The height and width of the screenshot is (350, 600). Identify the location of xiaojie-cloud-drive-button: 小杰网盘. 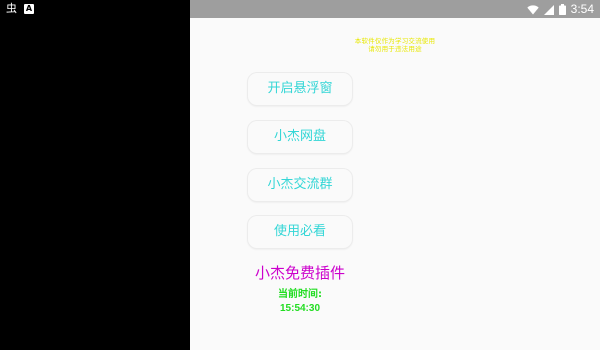
(300, 137).